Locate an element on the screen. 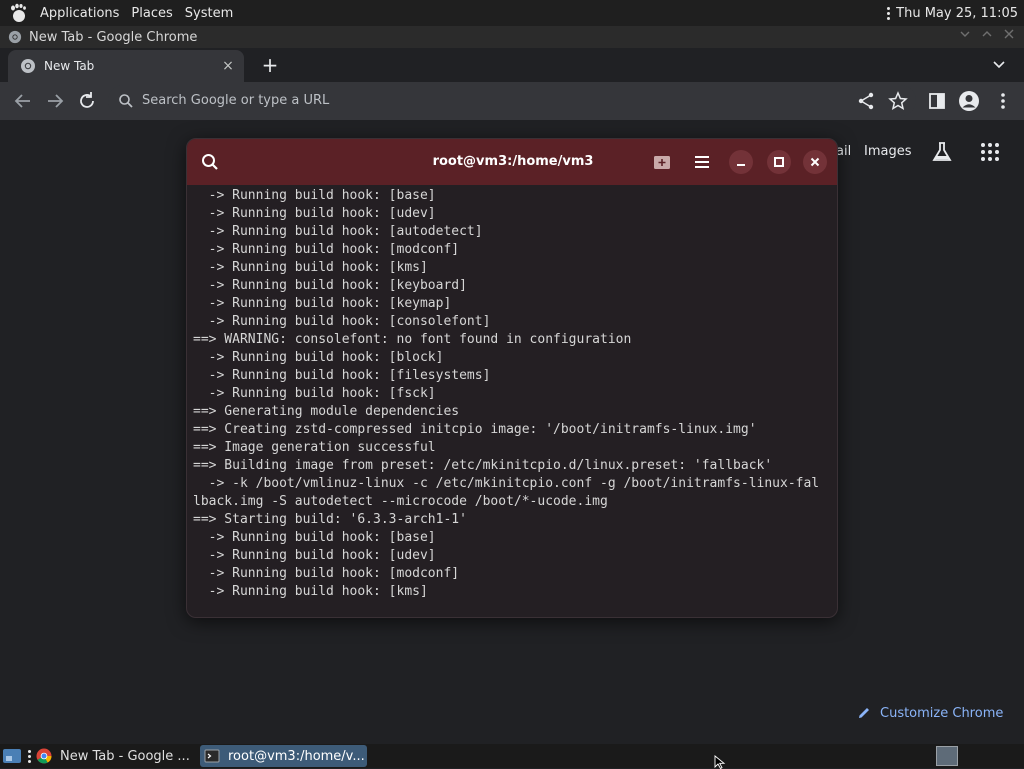  system-menu-label: System is located at coordinates (209, 13).